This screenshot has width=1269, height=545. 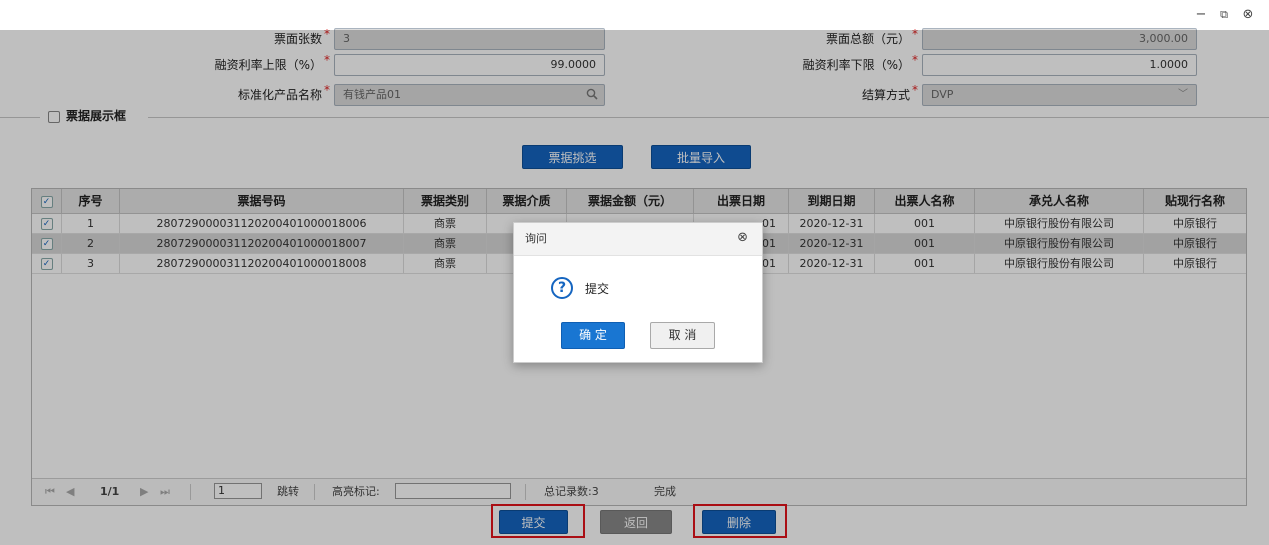 What do you see at coordinates (1201, 15) in the screenshot?
I see `minimize-icon: −` at bounding box center [1201, 15].